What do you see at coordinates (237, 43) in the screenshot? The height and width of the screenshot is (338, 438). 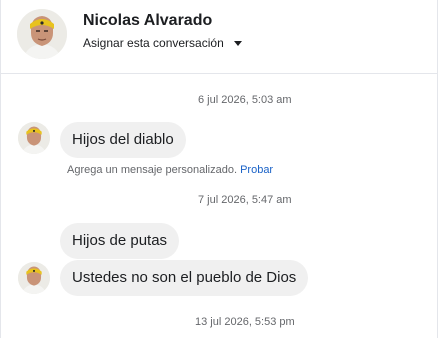 I see `chevron-down-icon` at bounding box center [237, 43].